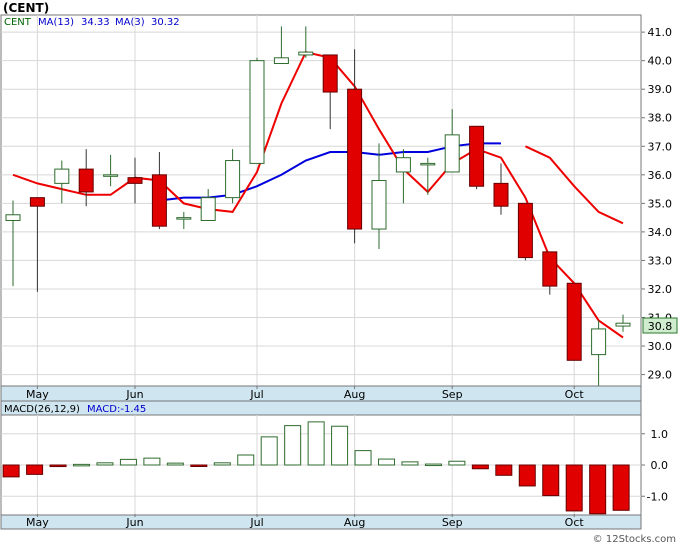 Image resolution: width=680 pixels, height=550 pixels. I want to click on price-tick-label: 37.0, so click(660, 146).